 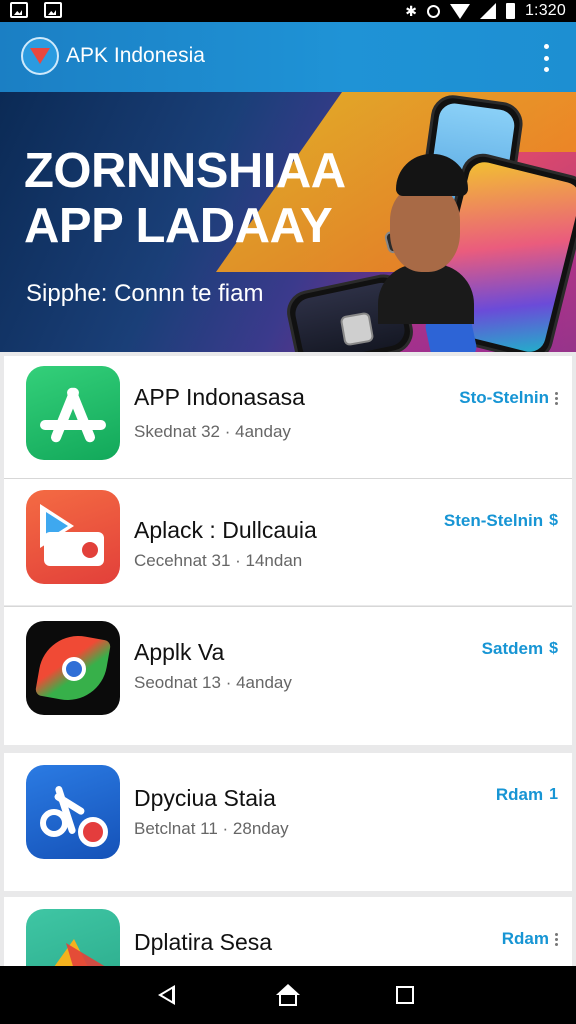 What do you see at coordinates (433, 11) in the screenshot?
I see `alarm-icon` at bounding box center [433, 11].